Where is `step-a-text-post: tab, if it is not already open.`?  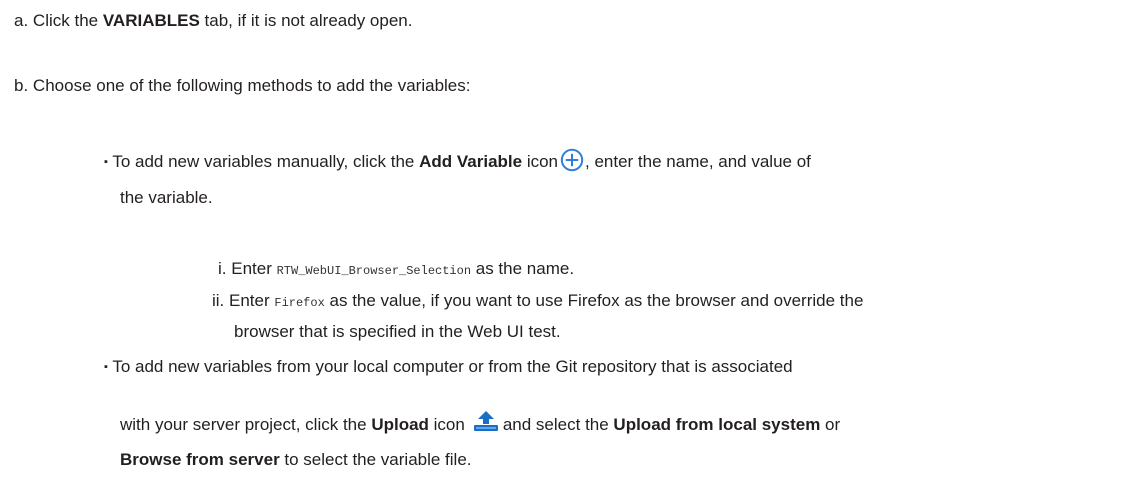 step-a-text-post: tab, if it is not already open. is located at coordinates (306, 20).